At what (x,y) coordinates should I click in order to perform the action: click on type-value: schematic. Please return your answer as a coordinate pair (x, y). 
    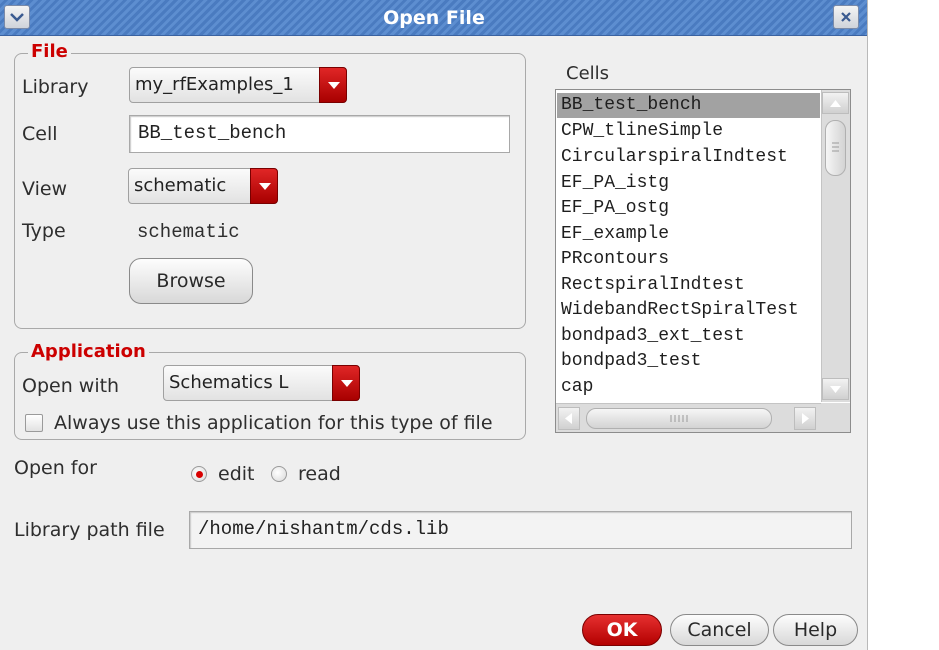
    Looking at the image, I should click on (188, 232).